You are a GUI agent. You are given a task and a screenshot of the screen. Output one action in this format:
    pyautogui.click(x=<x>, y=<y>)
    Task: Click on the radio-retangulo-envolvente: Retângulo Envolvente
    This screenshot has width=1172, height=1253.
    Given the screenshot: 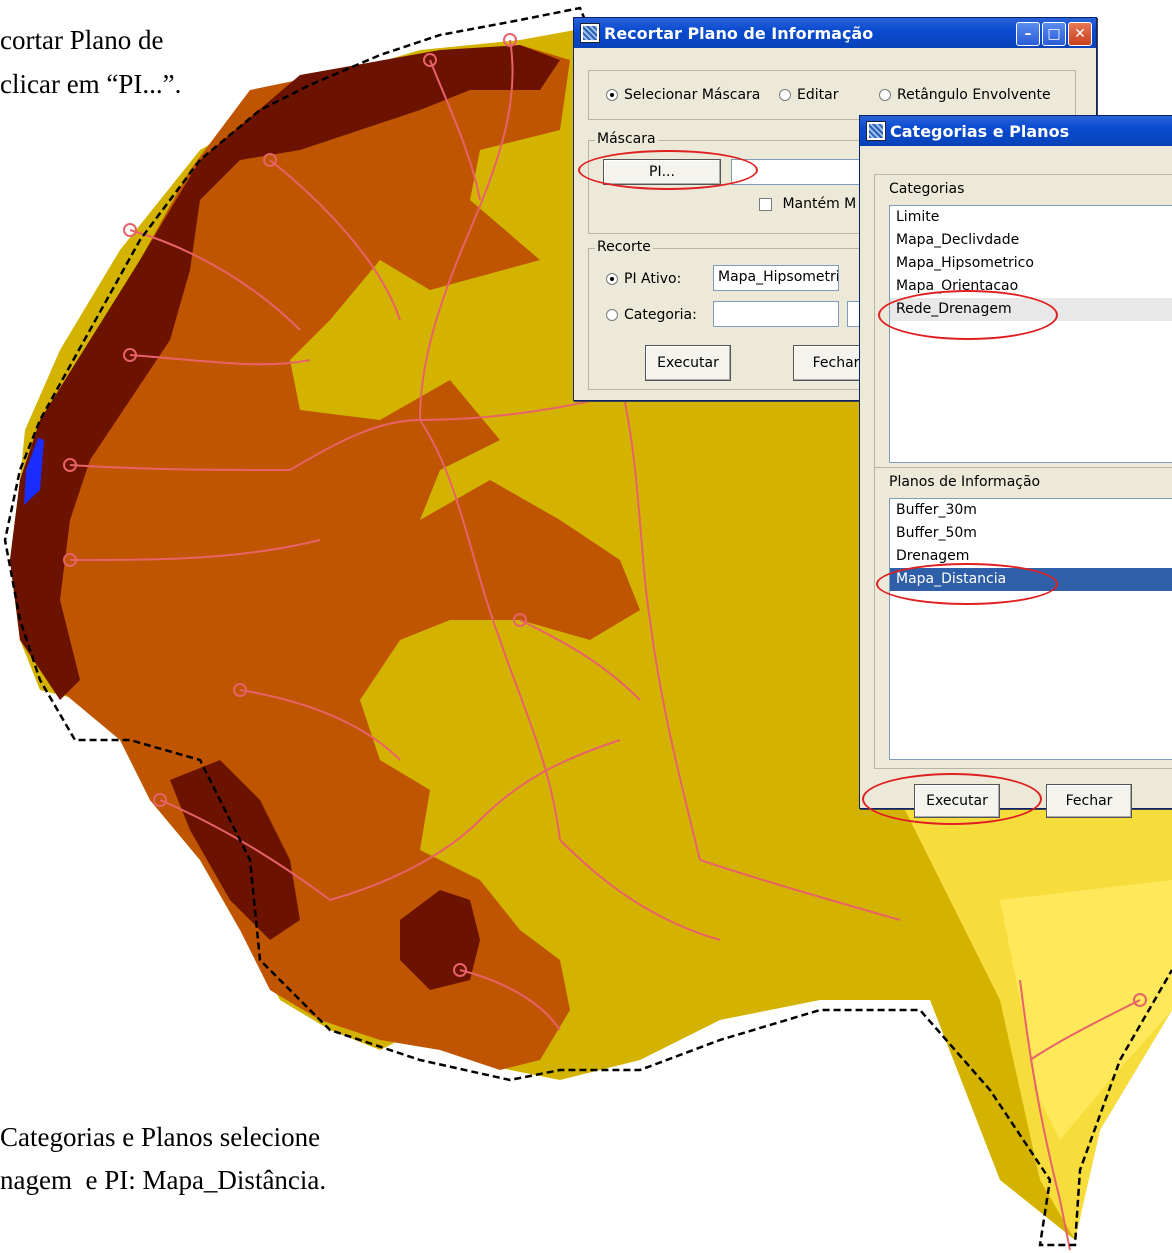 What is the action you would take?
    pyautogui.click(x=965, y=95)
    